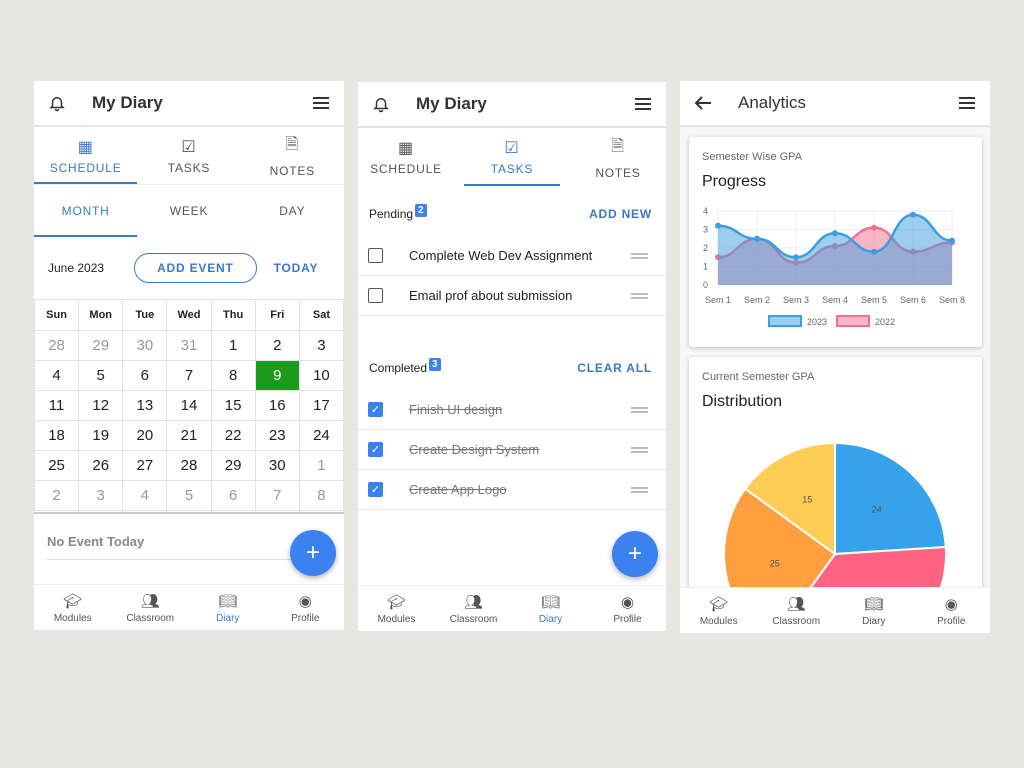  I want to click on calendar-day: 23, so click(277, 435).